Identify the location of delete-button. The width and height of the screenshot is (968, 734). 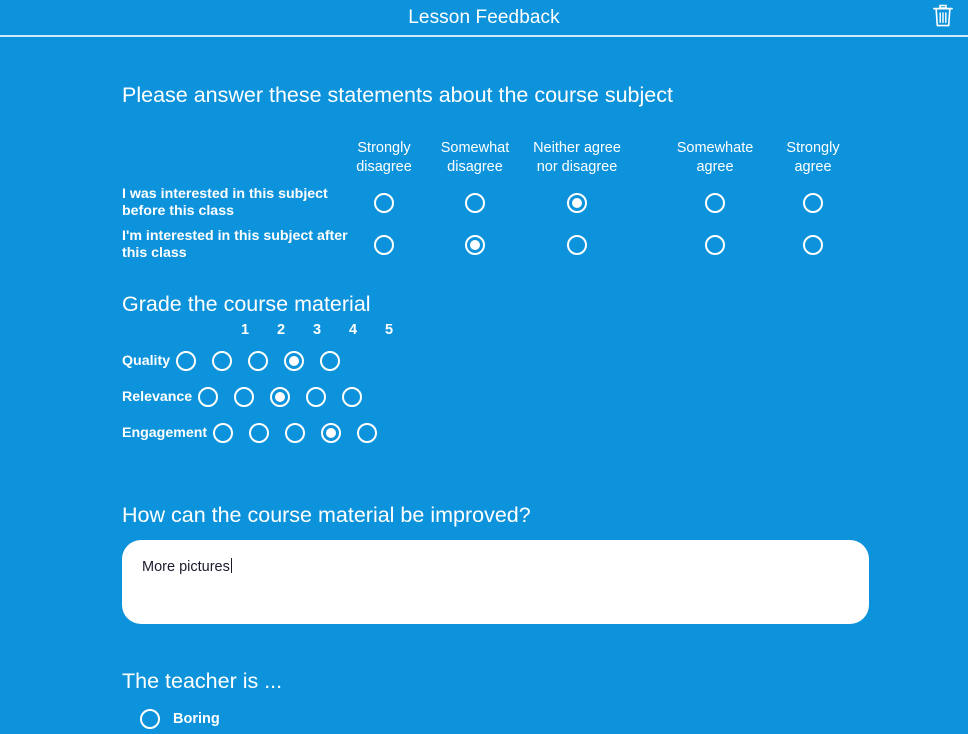
(943, 18).